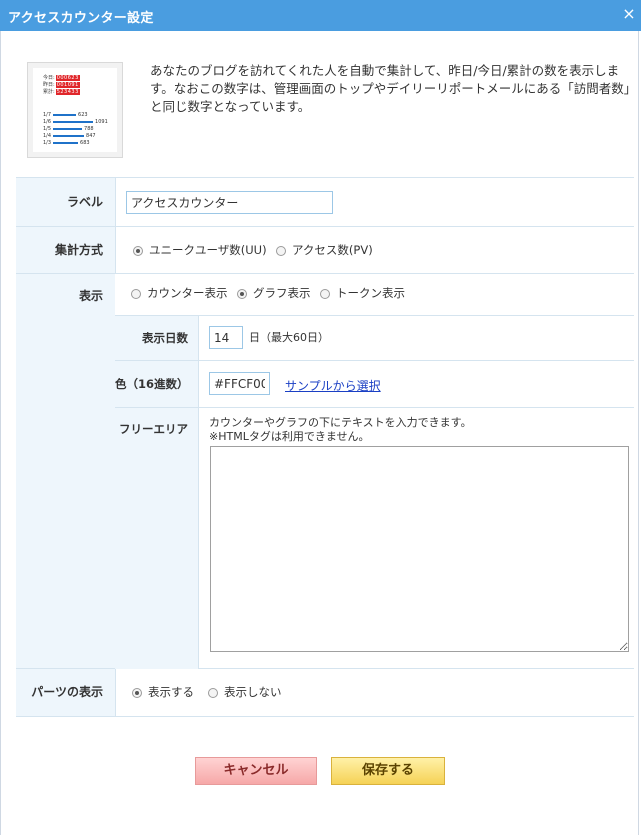  I want to click on preview-counter-row: 今日: 000623, so click(61, 78).